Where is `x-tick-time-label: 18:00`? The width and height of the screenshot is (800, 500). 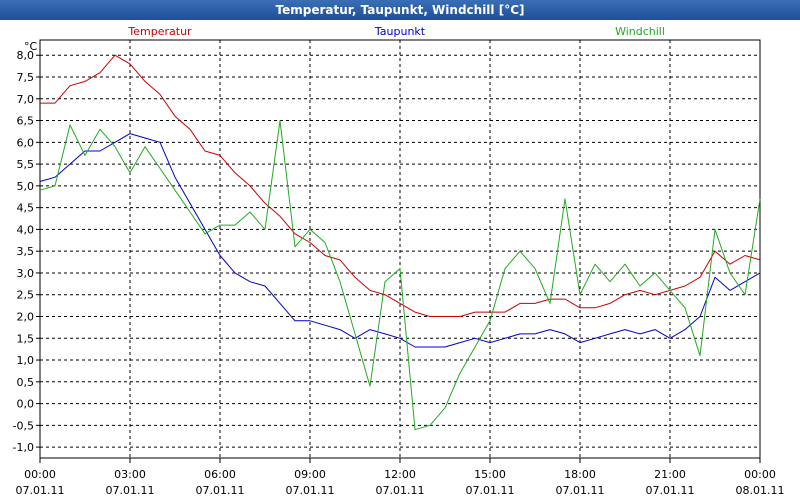 x-tick-time-label: 18:00 is located at coordinates (580, 474).